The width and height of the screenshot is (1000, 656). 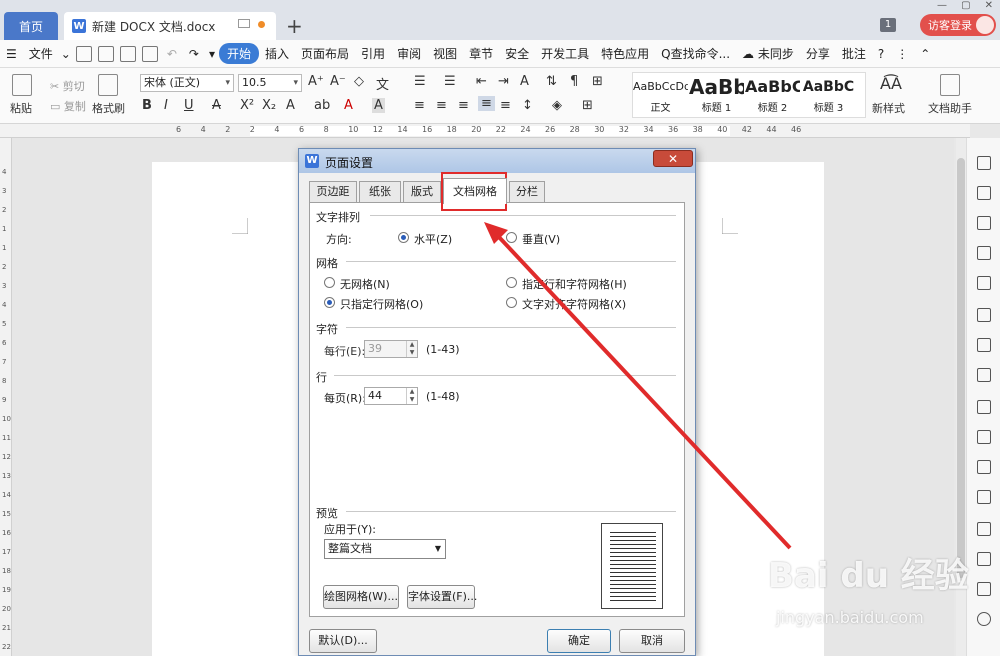 I want to click on apply-to-select: 整篇文档, so click(x=385, y=549).